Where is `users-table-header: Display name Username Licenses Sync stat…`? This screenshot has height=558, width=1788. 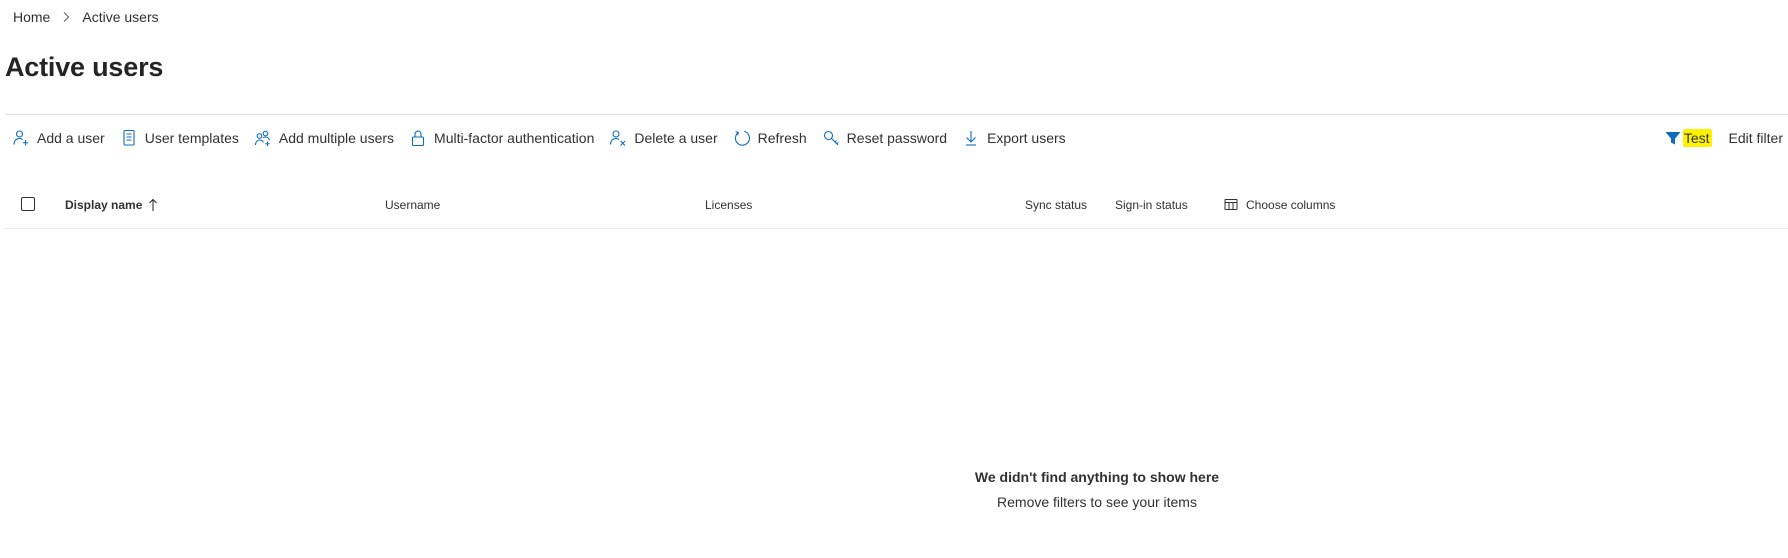 users-table-header: Display name Username Licenses Sync stat… is located at coordinates (896, 210).